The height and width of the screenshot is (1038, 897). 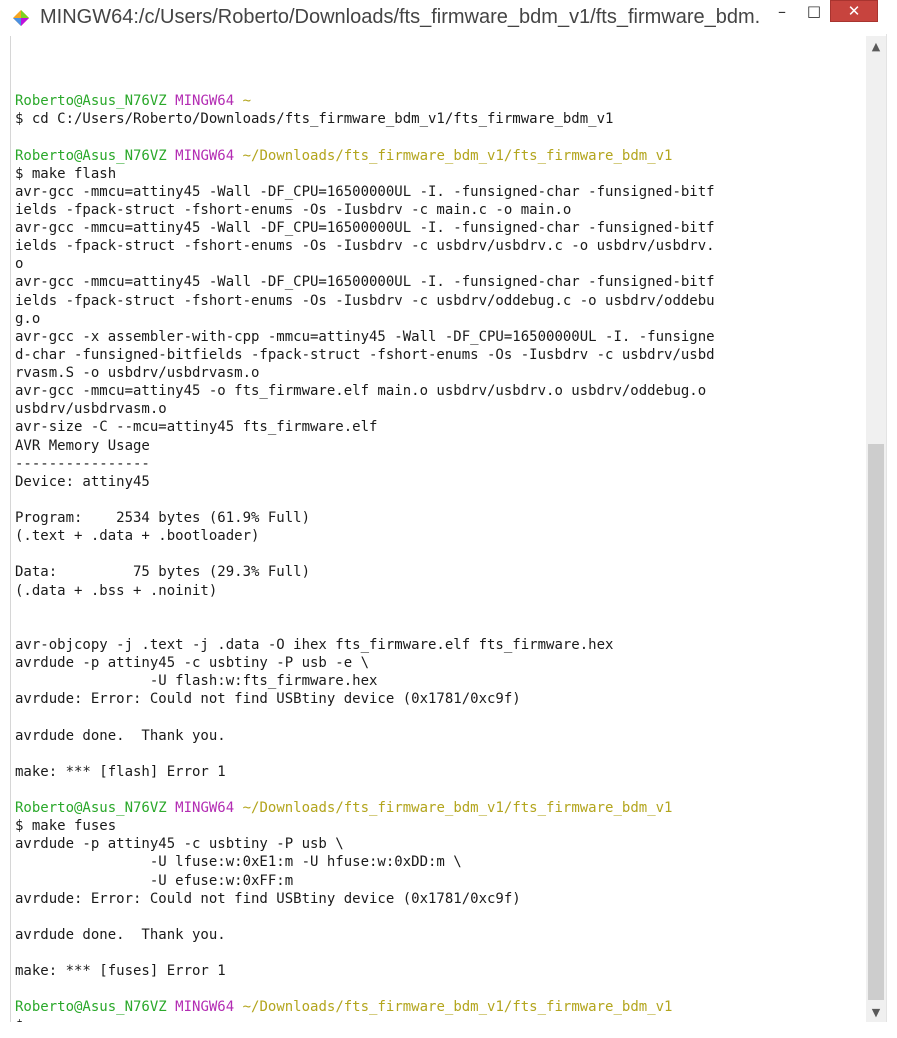 I want to click on output-line: g.o, so click(x=28, y=318).